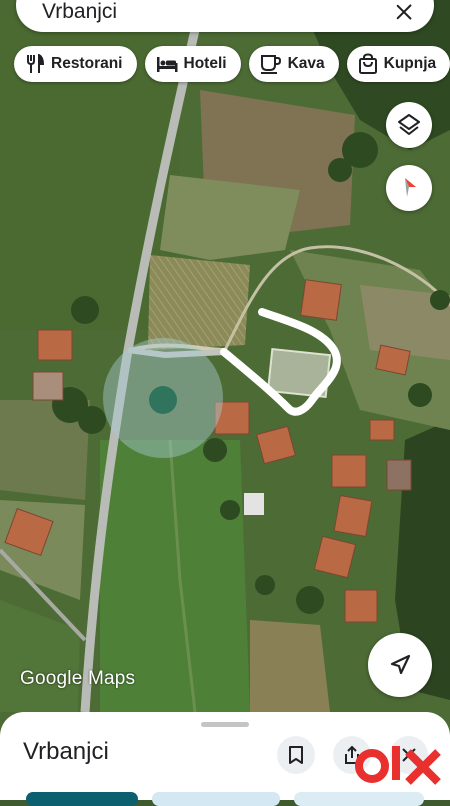 This screenshot has height=806, width=450. I want to click on action-button-directions, so click(82, 799).